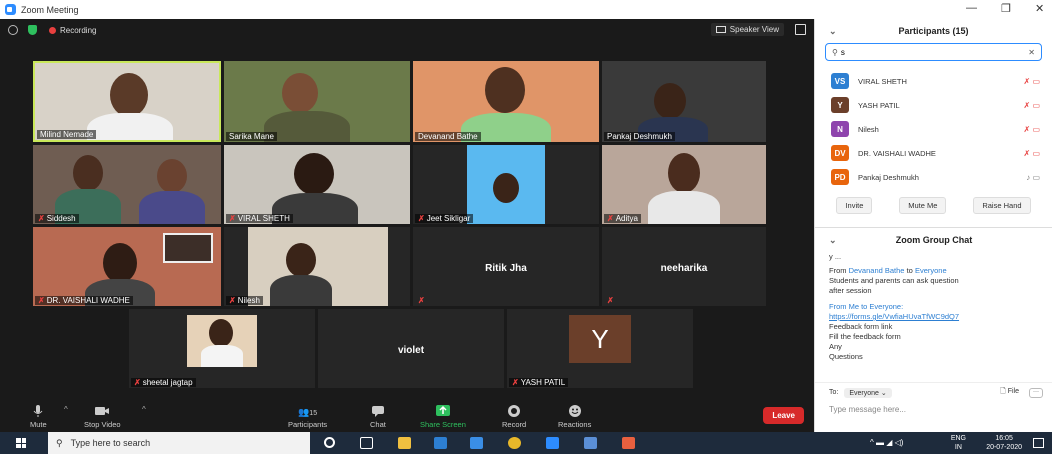  What do you see at coordinates (506, 184) in the screenshot?
I see `video-tile: ✗ Jeet Sikligar` at bounding box center [506, 184].